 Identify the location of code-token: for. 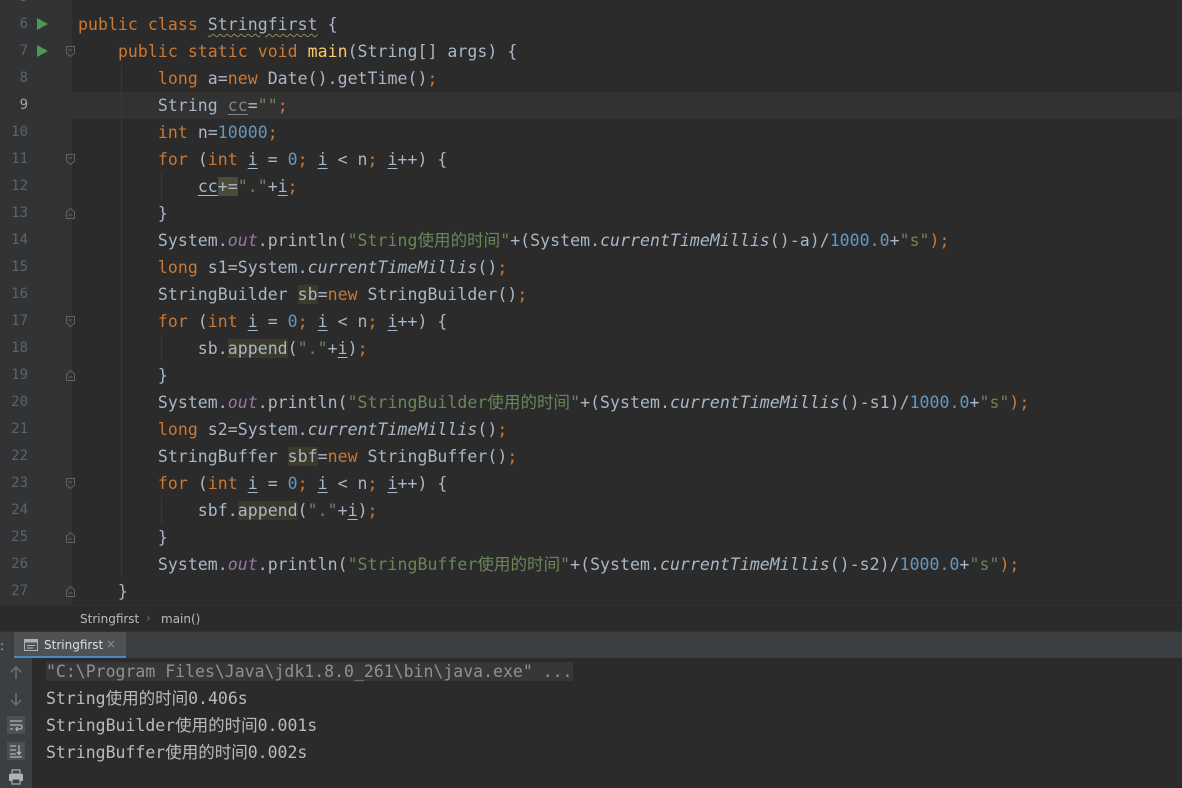
(177, 159).